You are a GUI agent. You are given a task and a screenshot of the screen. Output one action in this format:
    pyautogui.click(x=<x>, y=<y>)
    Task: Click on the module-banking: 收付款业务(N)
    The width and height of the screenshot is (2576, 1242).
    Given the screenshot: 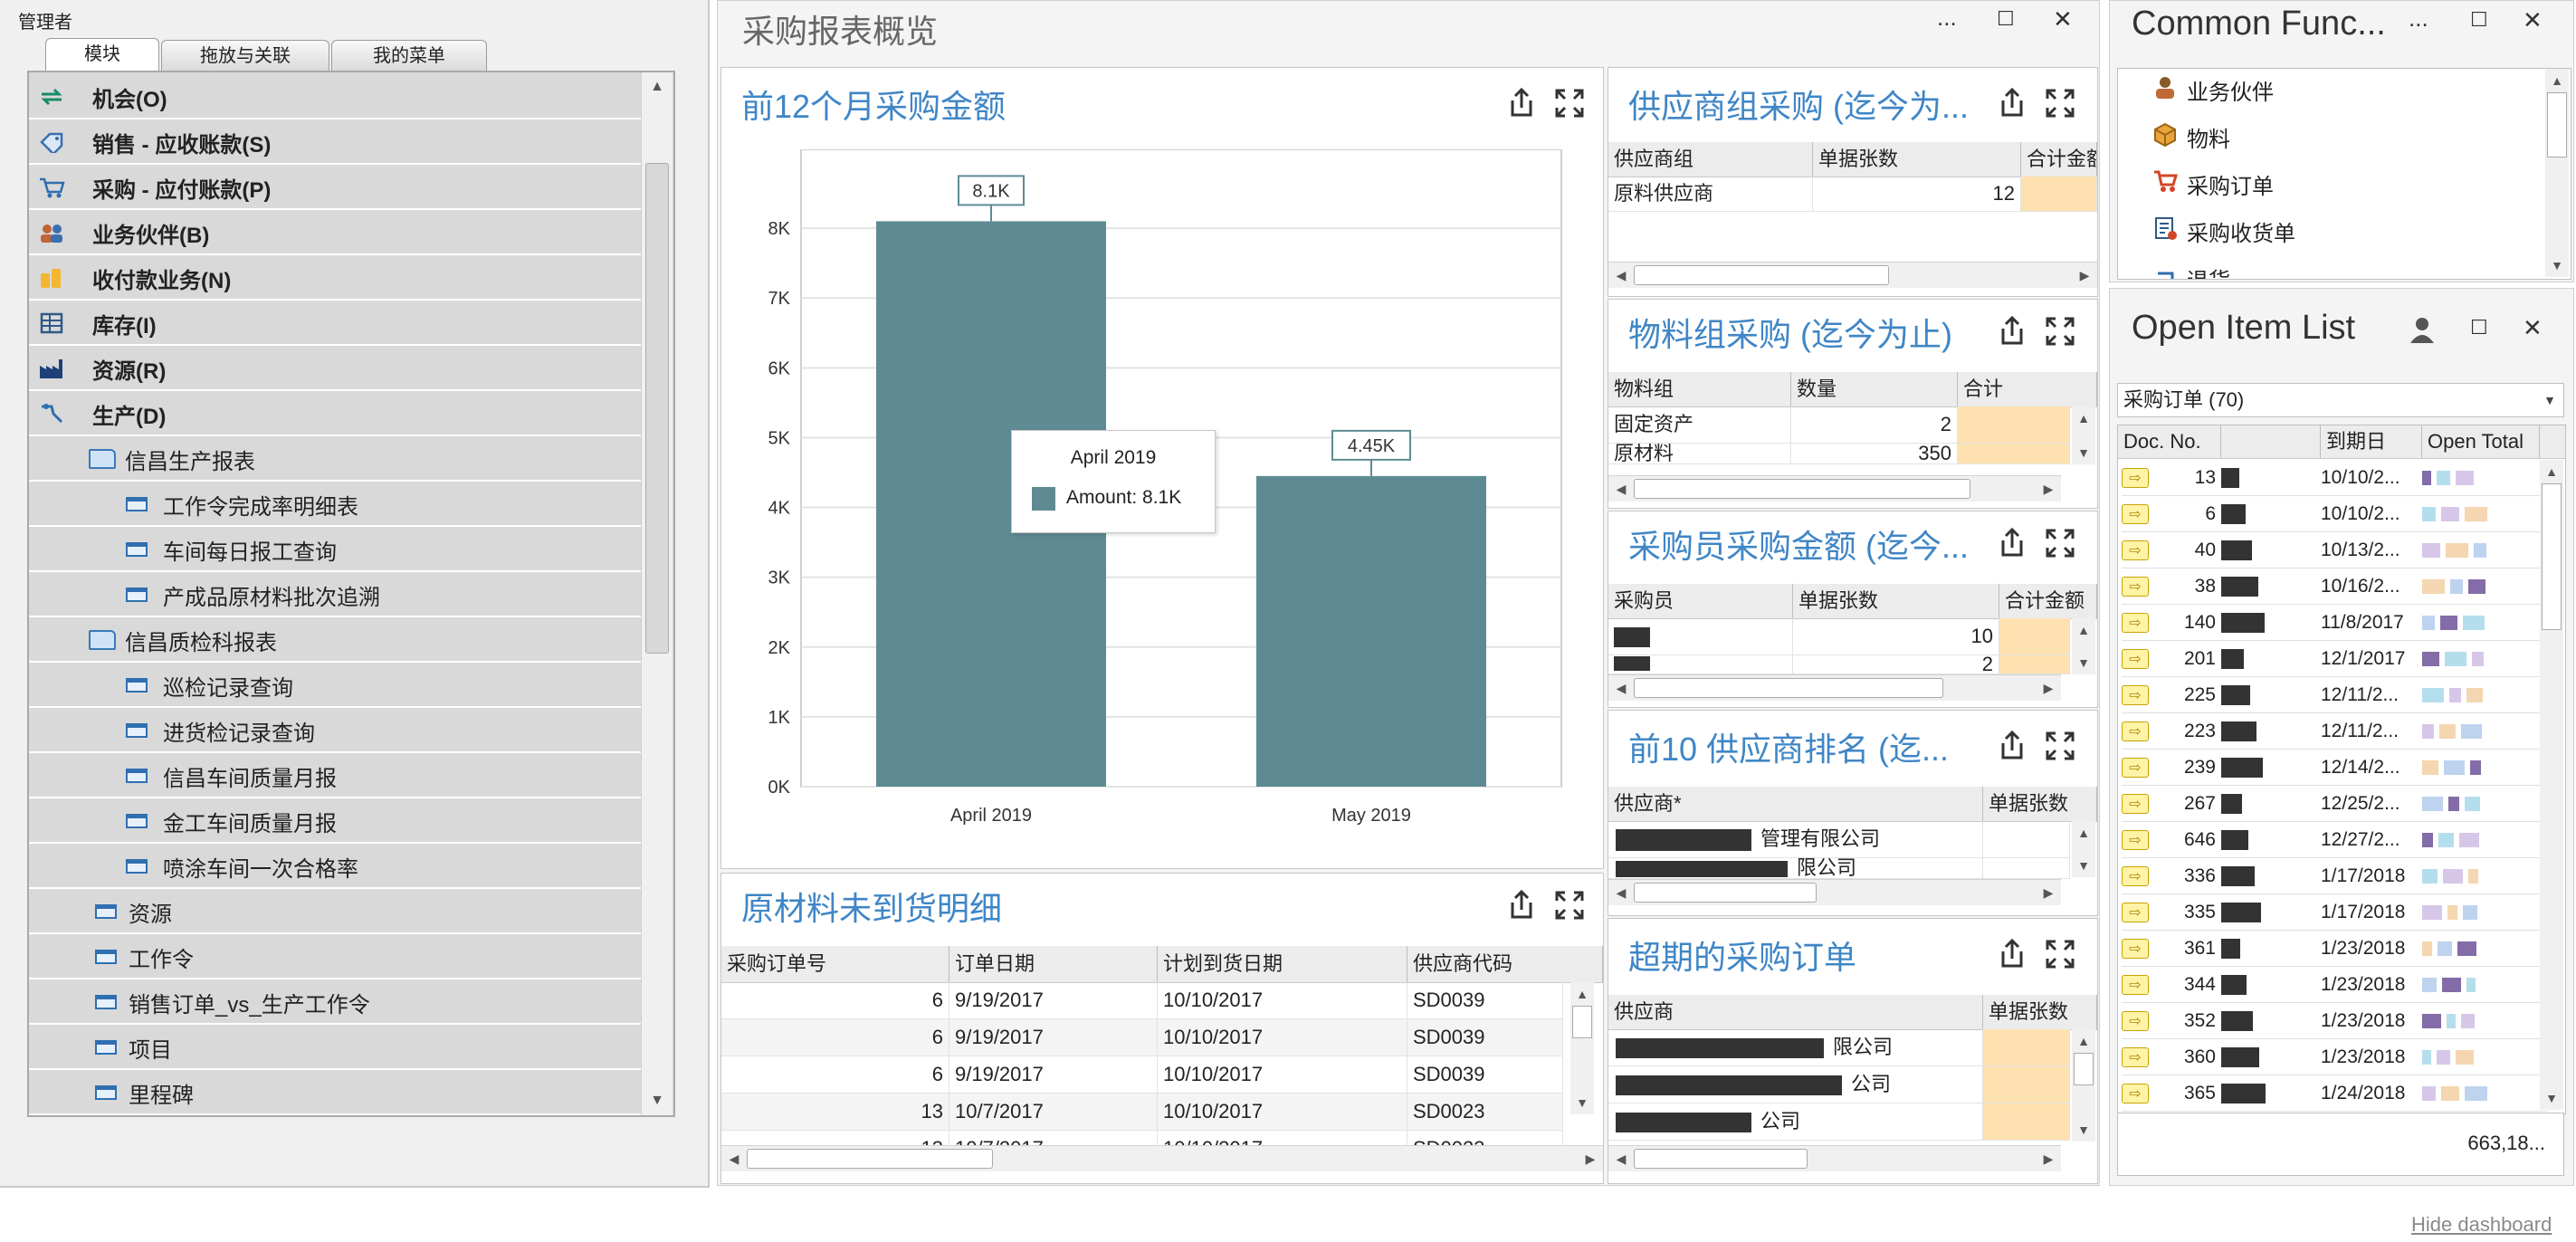 What is the action you would take?
    pyautogui.click(x=335, y=279)
    